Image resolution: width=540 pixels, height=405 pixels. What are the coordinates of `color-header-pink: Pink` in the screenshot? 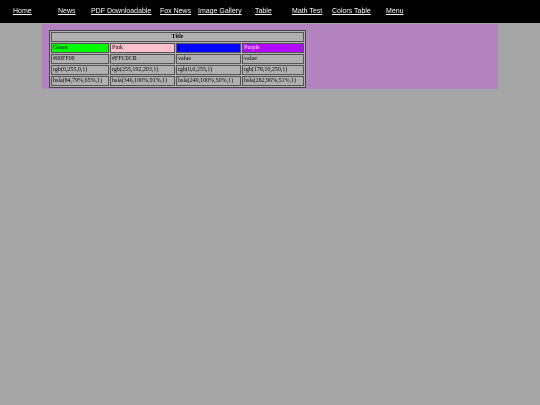 It's located at (142, 48).